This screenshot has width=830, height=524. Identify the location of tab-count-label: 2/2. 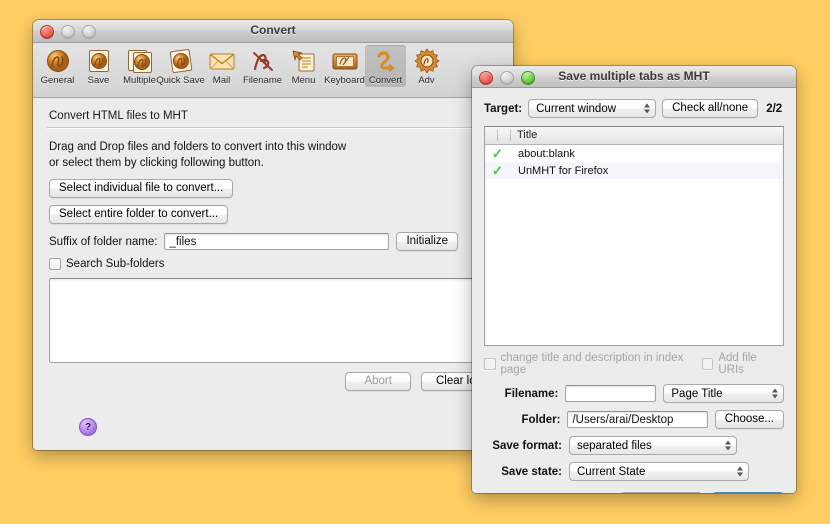
(774, 108).